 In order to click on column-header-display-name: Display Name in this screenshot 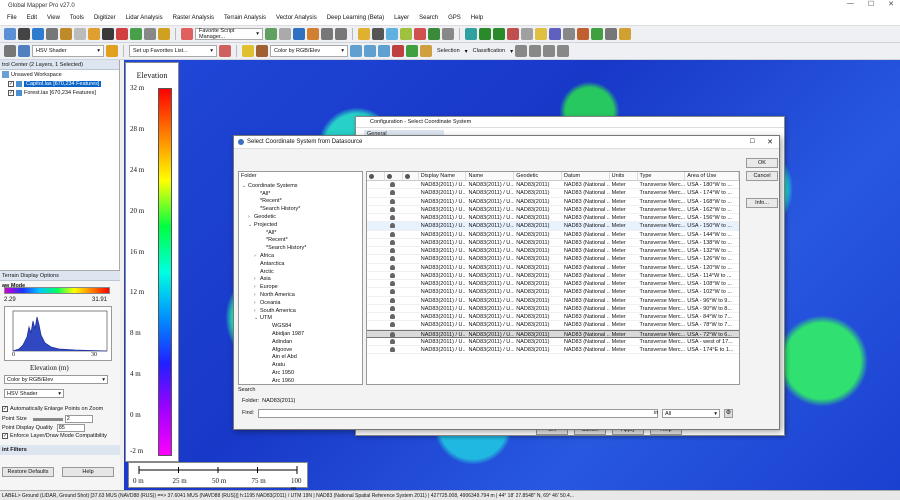, I will do `click(443, 176)`.